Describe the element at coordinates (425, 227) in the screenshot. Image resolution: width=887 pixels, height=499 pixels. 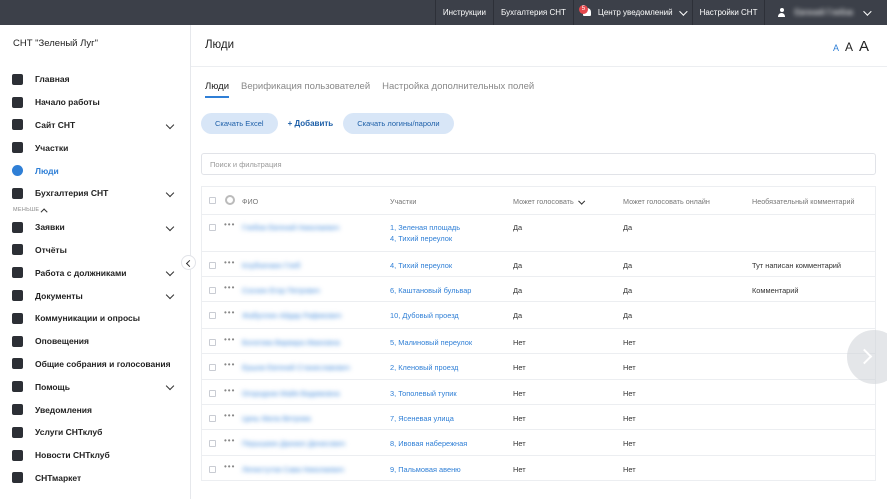
I see `plot-link: 1, Зеленая площадь` at that location.